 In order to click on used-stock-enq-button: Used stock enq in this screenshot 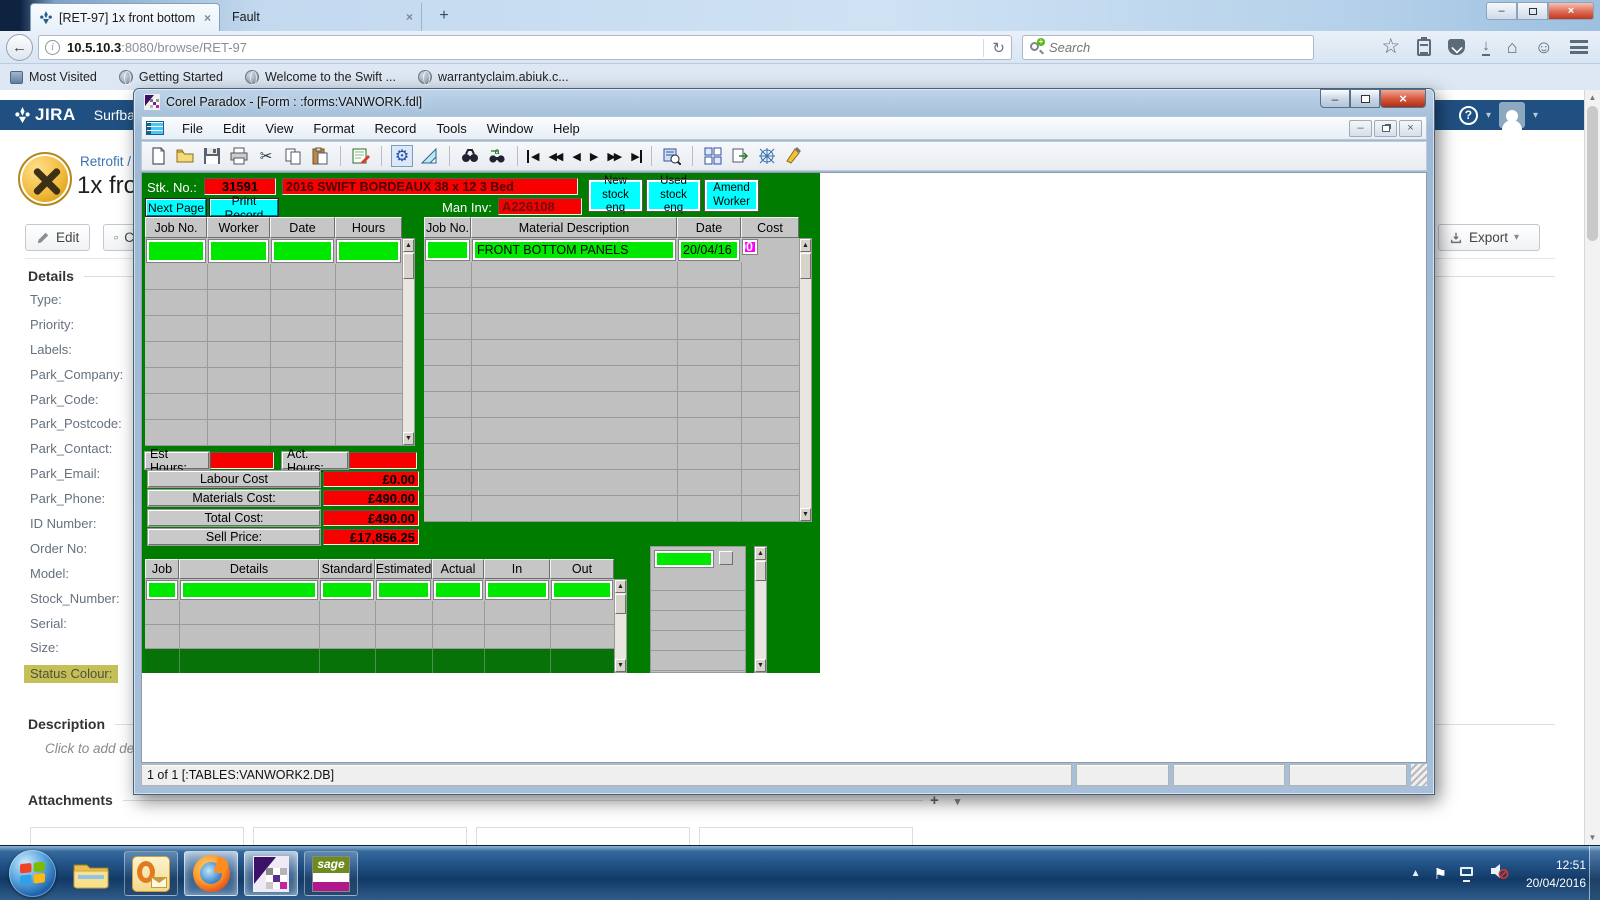, I will do `click(673, 194)`.